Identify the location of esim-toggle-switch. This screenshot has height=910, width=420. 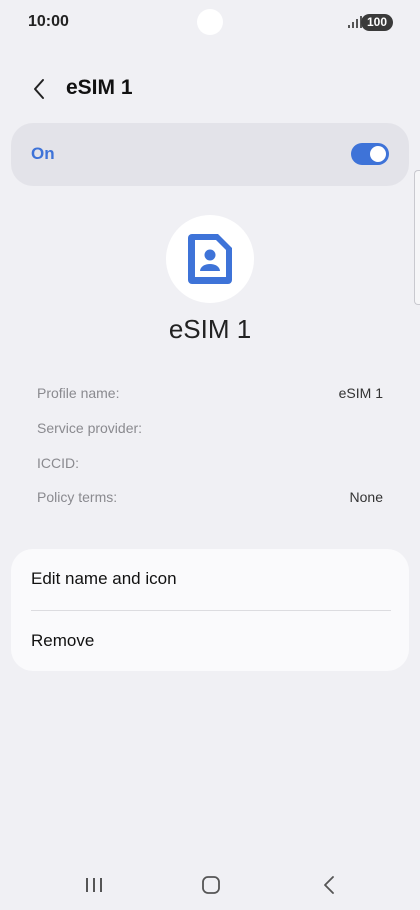
(370, 154).